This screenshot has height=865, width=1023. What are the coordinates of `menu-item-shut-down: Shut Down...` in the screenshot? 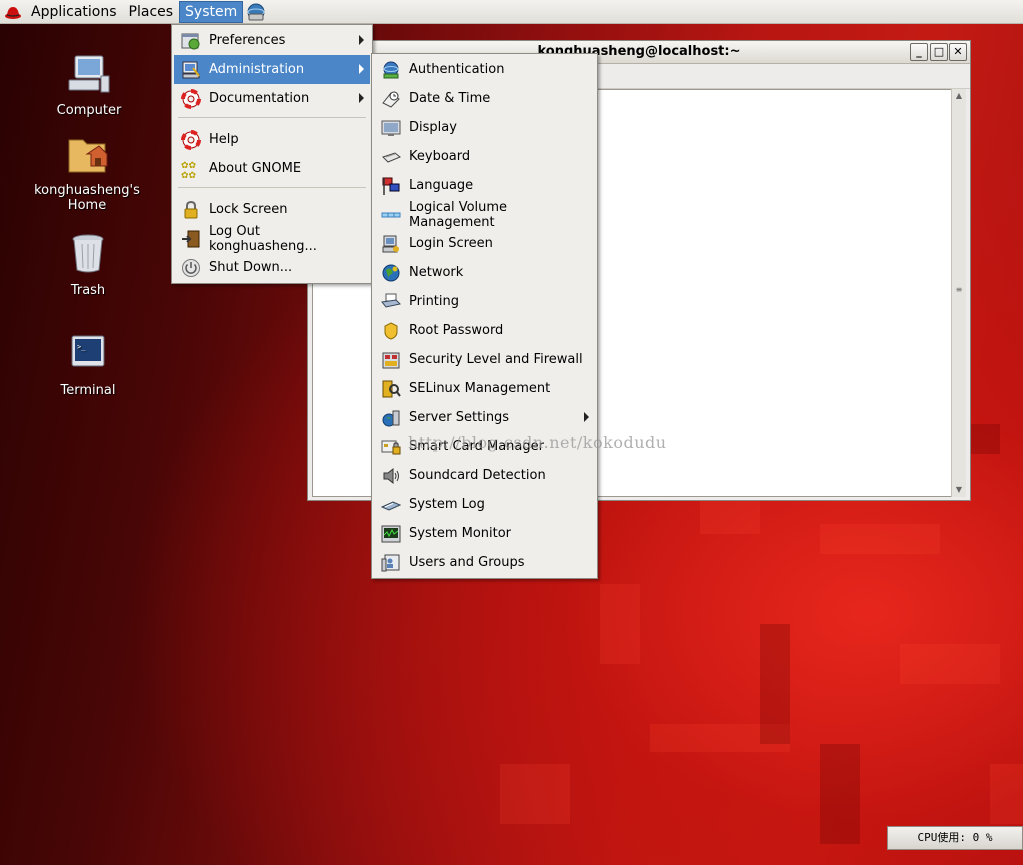 It's located at (272, 267).